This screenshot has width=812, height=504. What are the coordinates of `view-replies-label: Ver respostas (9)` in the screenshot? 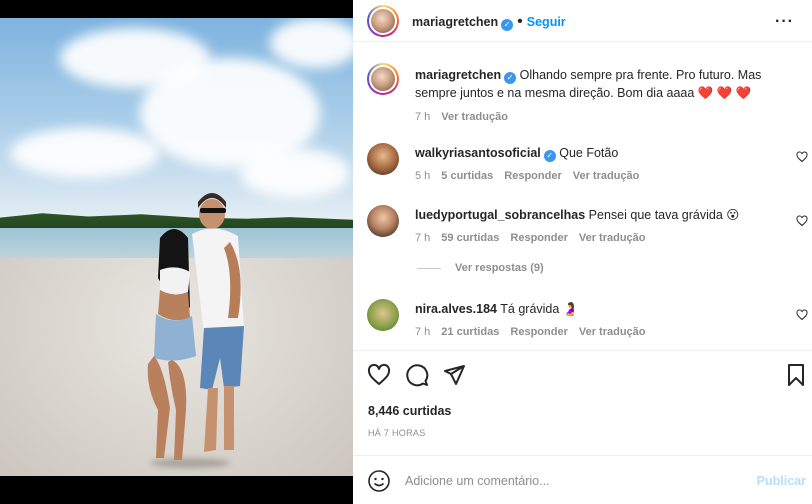 It's located at (499, 268).